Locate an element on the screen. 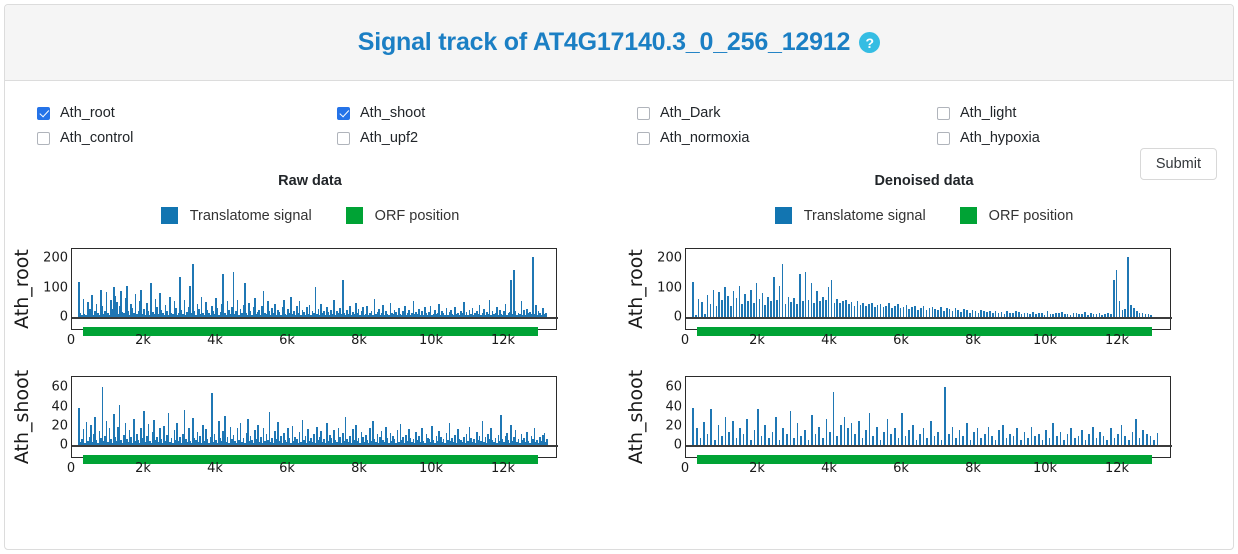 Image resolution: width=1238 pixels, height=554 pixels. checkbox-ath_shoot: Ath_shoot is located at coordinates (487, 113).